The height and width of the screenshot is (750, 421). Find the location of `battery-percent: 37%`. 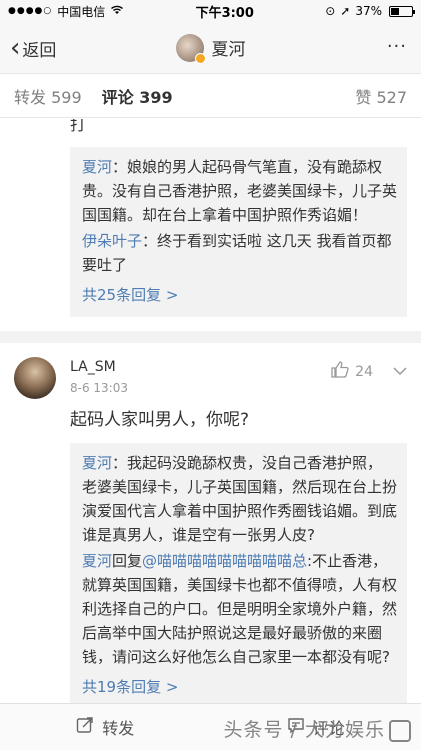

battery-percent: 37% is located at coordinates (368, 11).